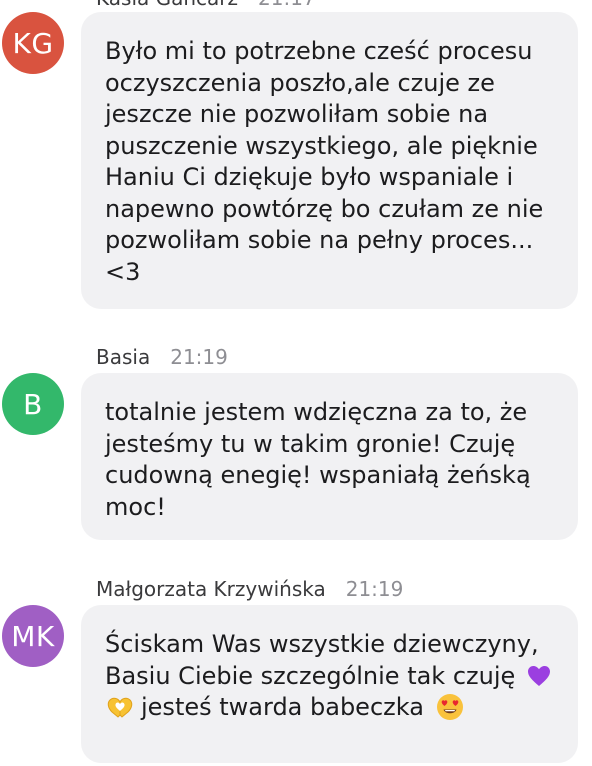 The height and width of the screenshot is (766, 592). What do you see at coordinates (167, 5) in the screenshot?
I see `sender-name: Kasia Gancarz` at bounding box center [167, 5].